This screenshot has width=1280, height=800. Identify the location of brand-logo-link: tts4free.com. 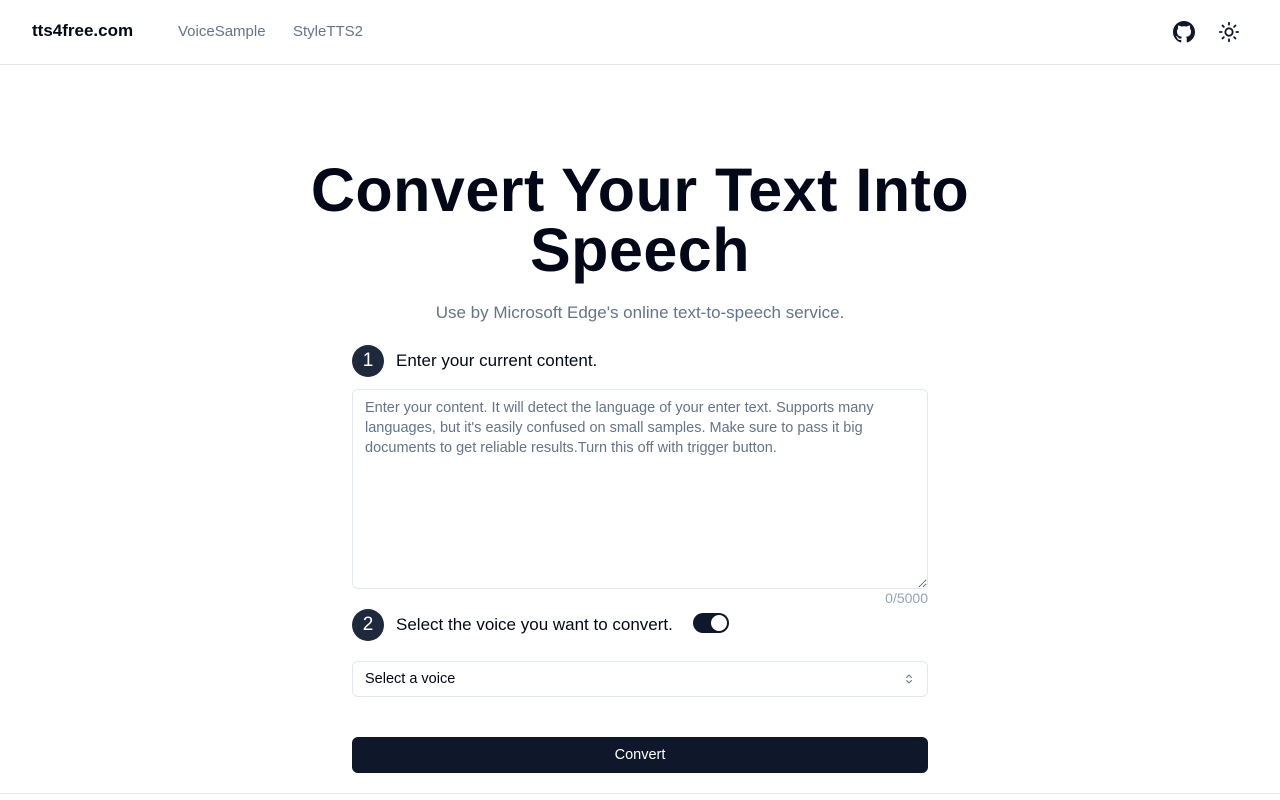
(82, 31).